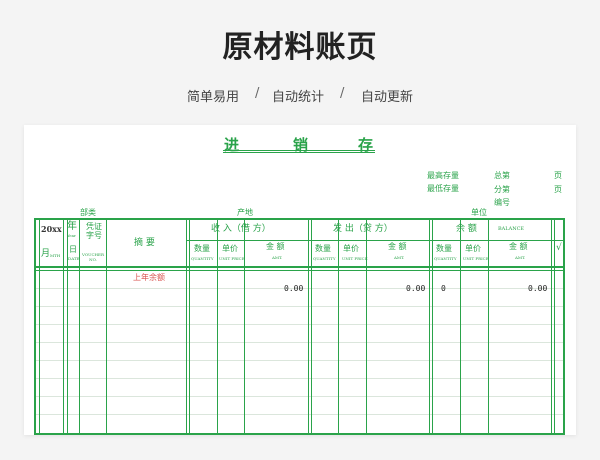 The width and height of the screenshot is (600, 460). Describe the element at coordinates (55, 255) in the screenshot. I see `month-en: MTH` at that location.